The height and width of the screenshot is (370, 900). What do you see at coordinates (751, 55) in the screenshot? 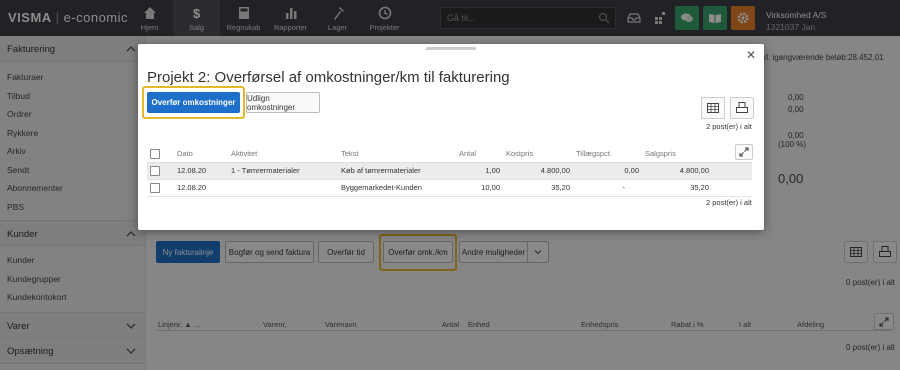
I see `close-icon: ✕` at bounding box center [751, 55].